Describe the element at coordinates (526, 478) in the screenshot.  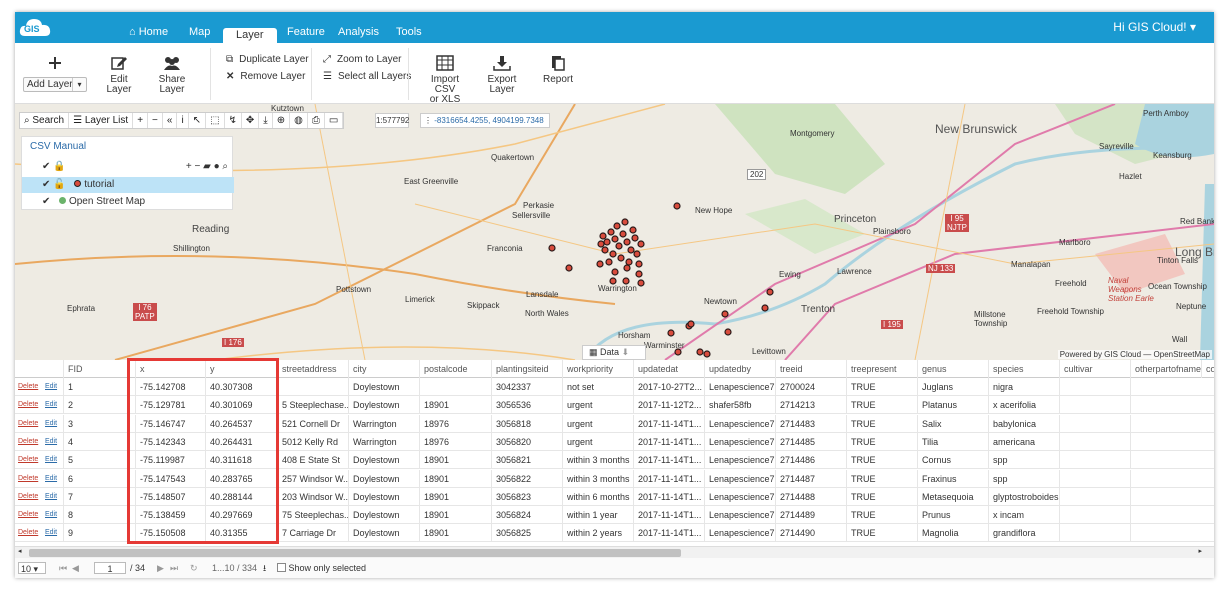
I see `table-cell-plantingsiteid: 3056822` at that location.